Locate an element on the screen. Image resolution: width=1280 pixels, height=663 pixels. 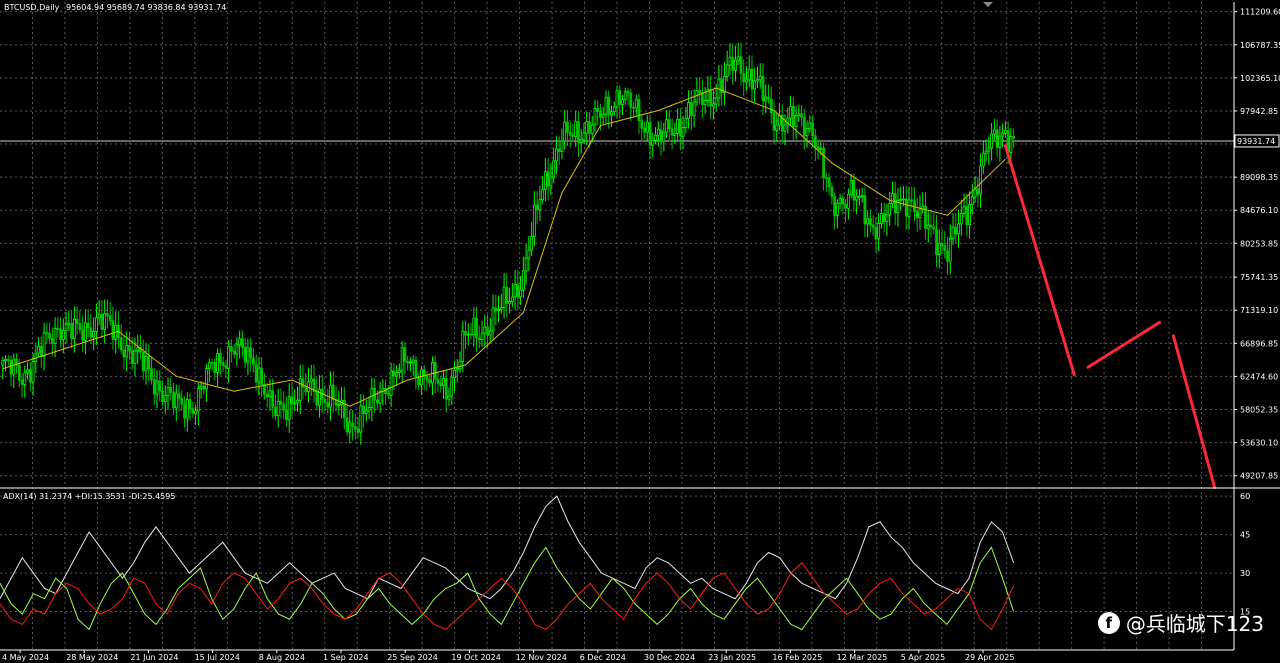
date-tick-label: 29 Apr 2025 is located at coordinates (989, 657).